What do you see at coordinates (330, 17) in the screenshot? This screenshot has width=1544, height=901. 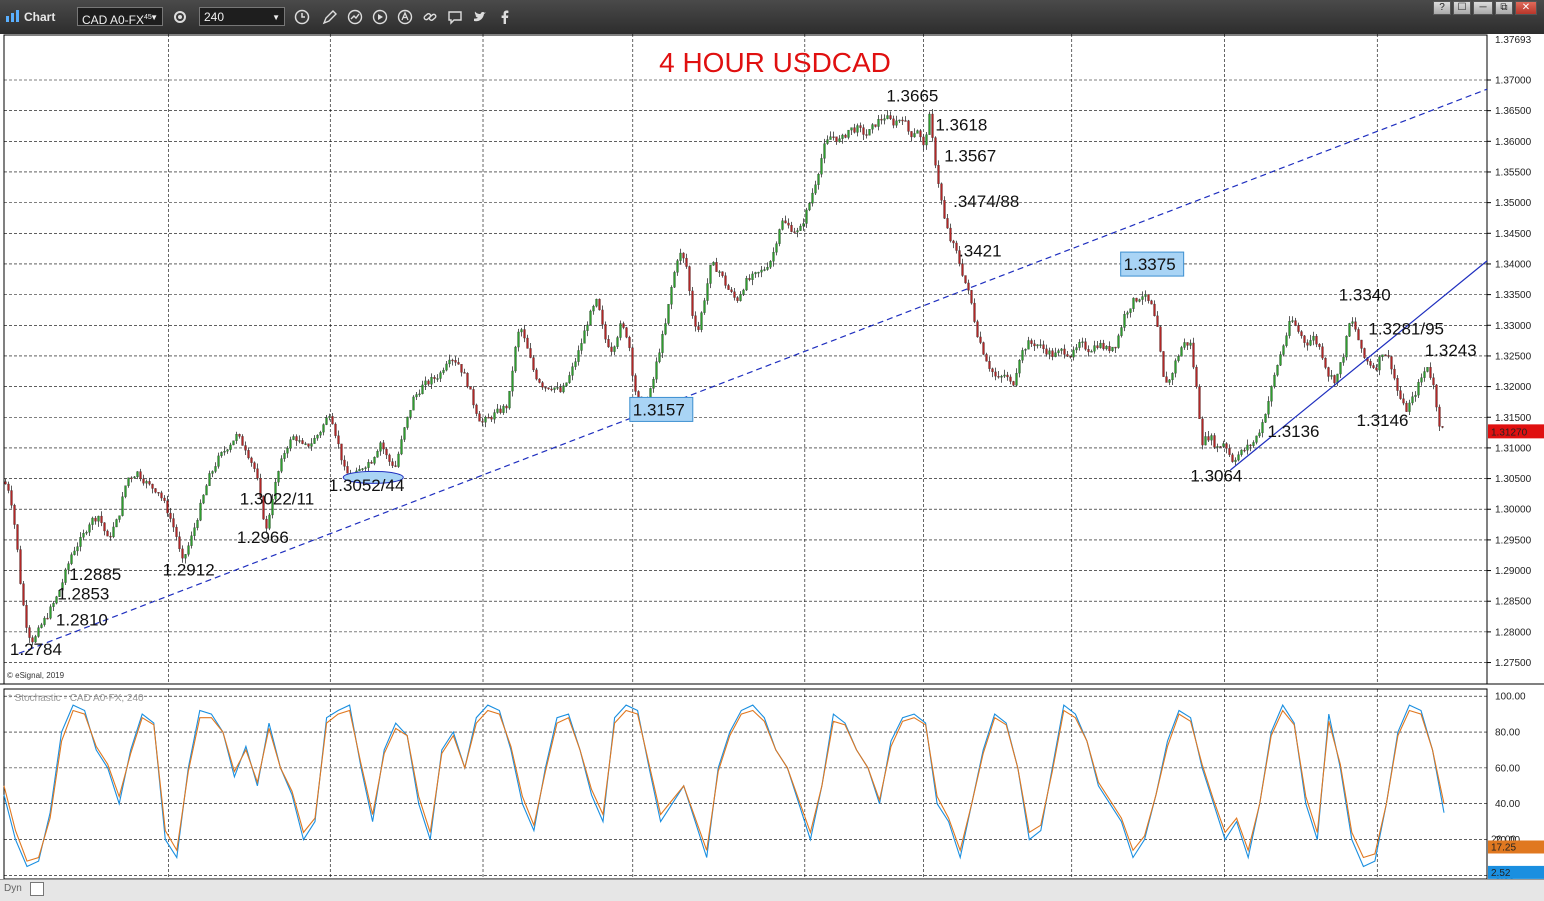 I see `pencil-icon` at bounding box center [330, 17].